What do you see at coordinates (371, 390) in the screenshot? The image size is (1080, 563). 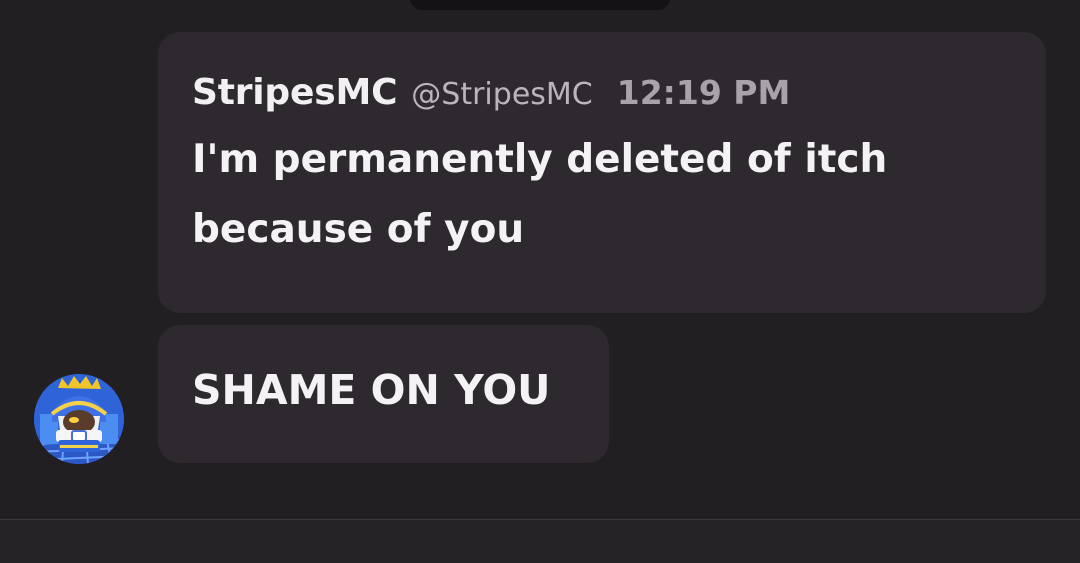 I see `reply-message-text: SHAME ON YOU` at bounding box center [371, 390].